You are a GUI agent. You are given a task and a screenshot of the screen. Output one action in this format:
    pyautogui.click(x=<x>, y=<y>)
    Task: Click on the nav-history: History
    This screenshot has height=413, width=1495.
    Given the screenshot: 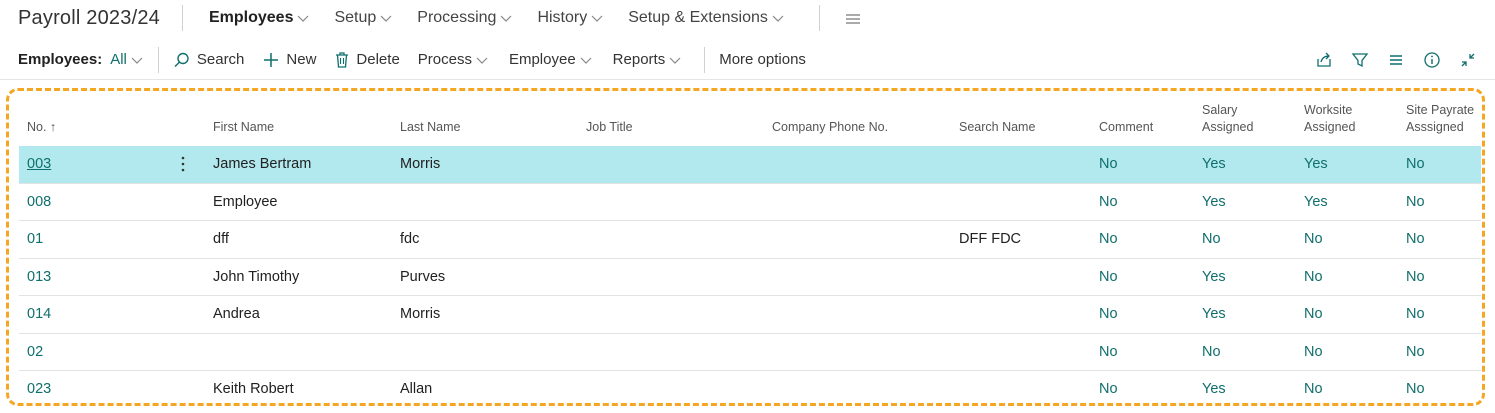 What is the action you would take?
    pyautogui.click(x=571, y=18)
    